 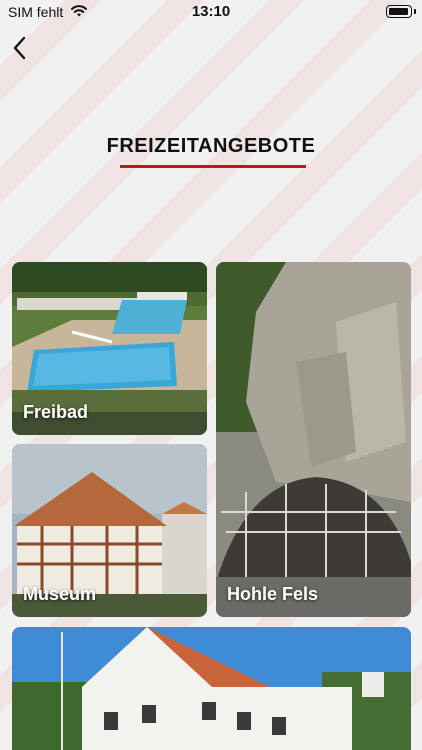 I want to click on clock: 13:10, so click(x=211, y=11).